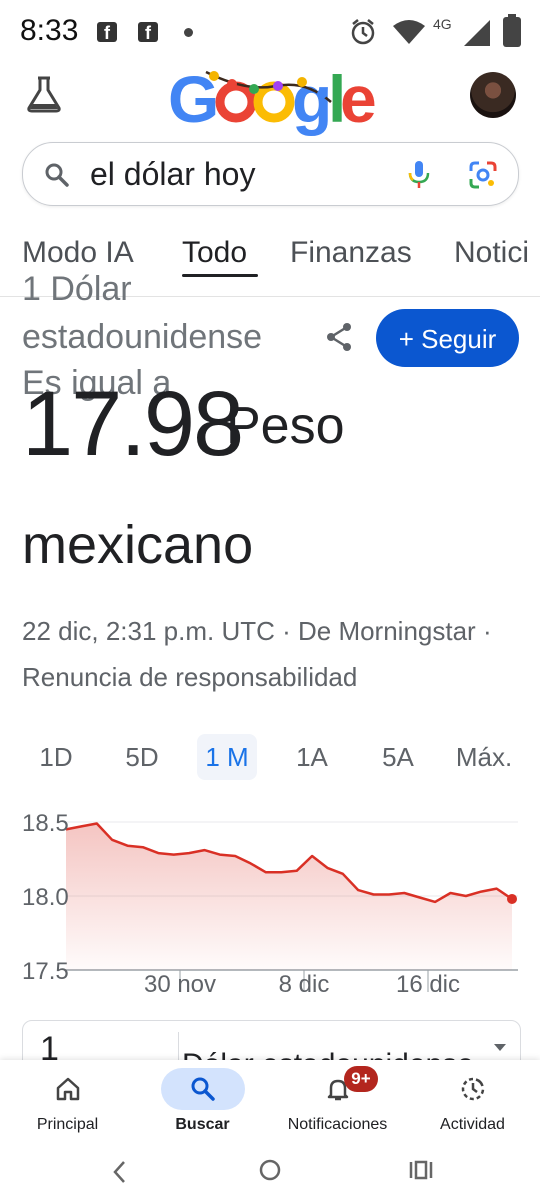 This screenshot has width=540, height=1200. Describe the element at coordinates (361, 1079) in the screenshot. I see `notification-count-badge: 9+` at that location.